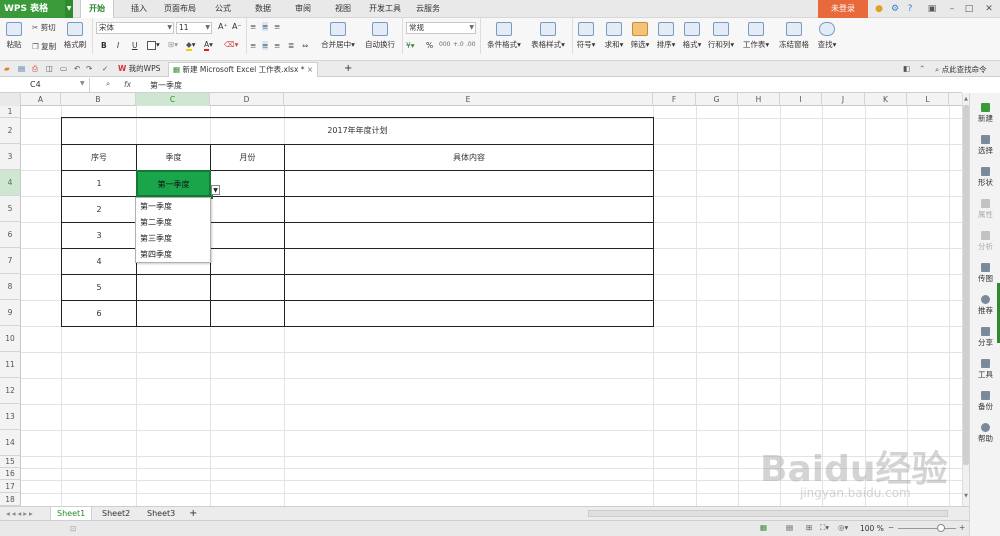 This screenshot has width=1000, height=536. Describe the element at coordinates (215, 190) in the screenshot. I see `dropdown-arrow-button: ▼` at that location.